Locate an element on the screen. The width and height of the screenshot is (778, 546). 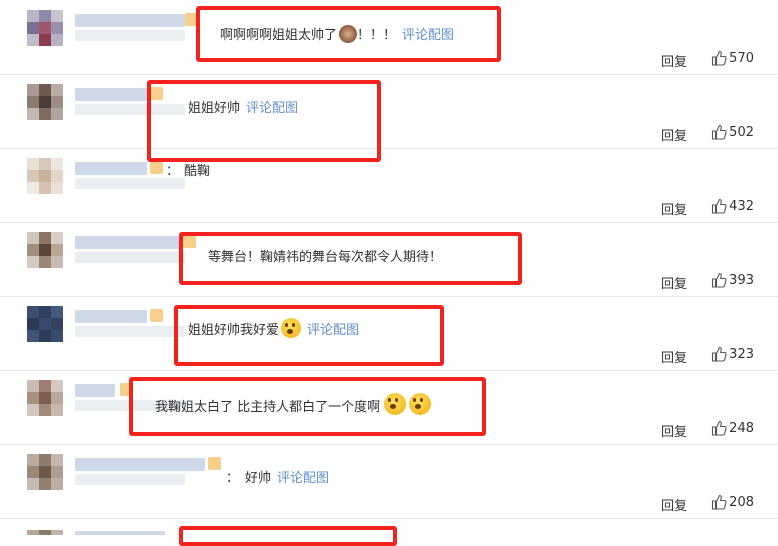
like-count: 393 is located at coordinates (741, 280).